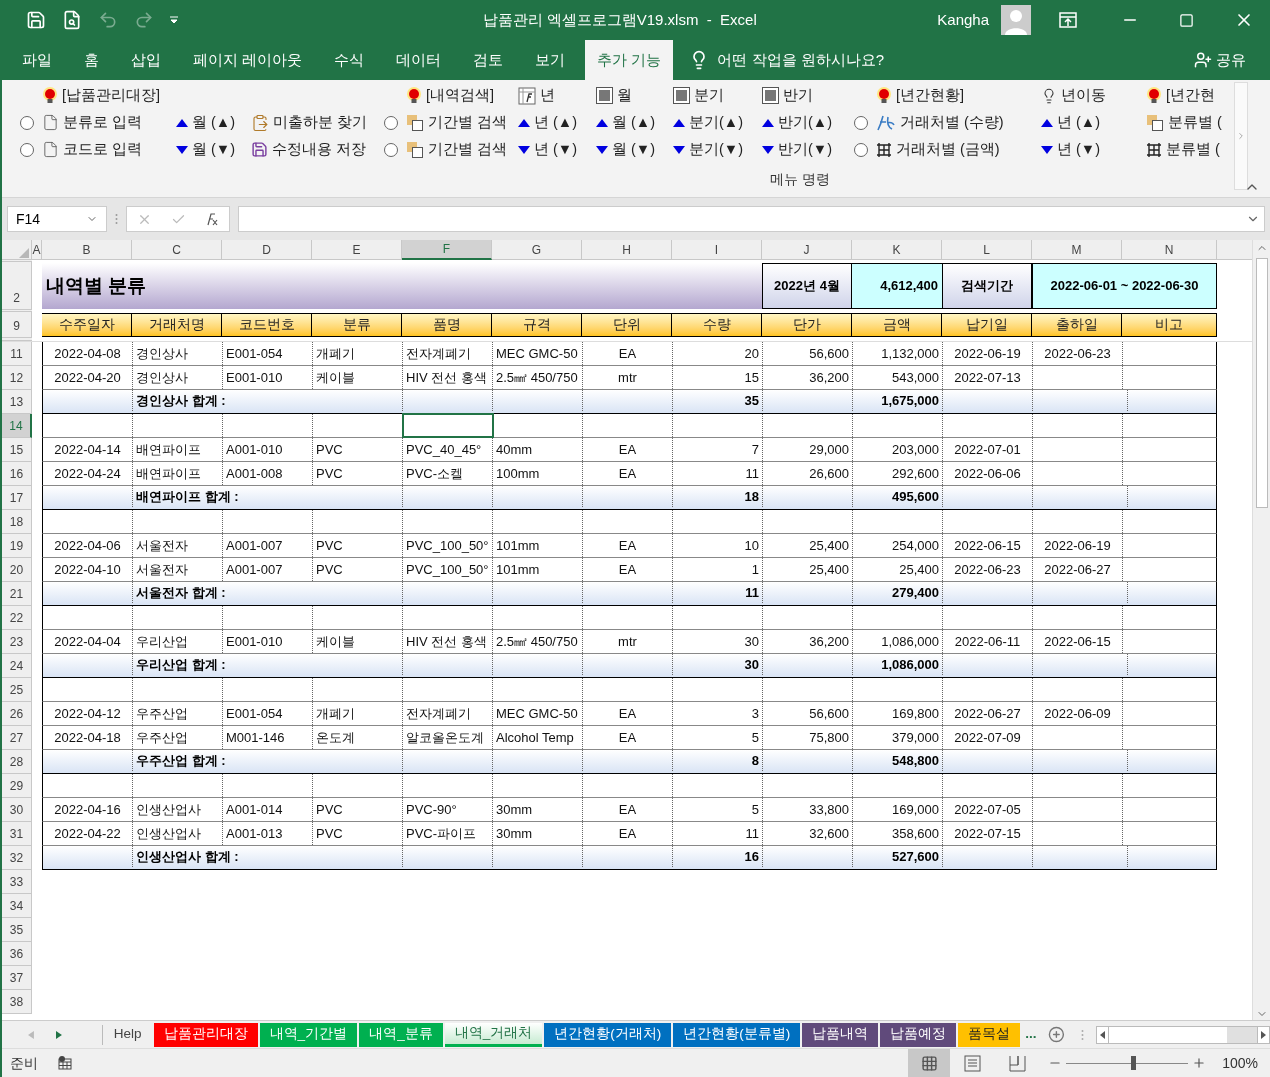 The width and height of the screenshot is (1270, 1077). I want to click on row-number: 9, so click(17, 325).